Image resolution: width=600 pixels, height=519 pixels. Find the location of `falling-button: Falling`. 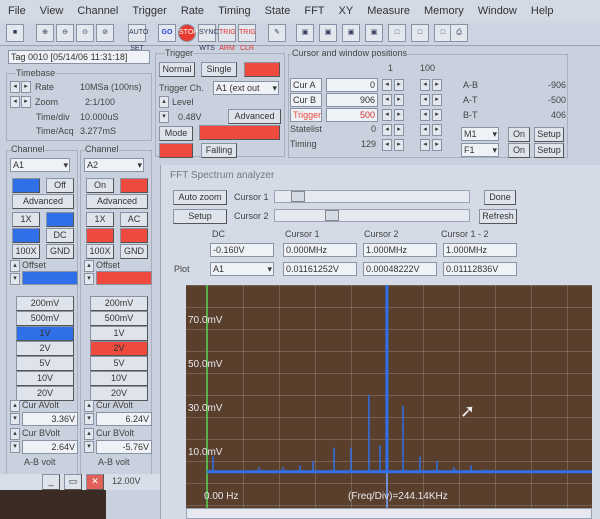

falling-button: Falling is located at coordinates (219, 150).